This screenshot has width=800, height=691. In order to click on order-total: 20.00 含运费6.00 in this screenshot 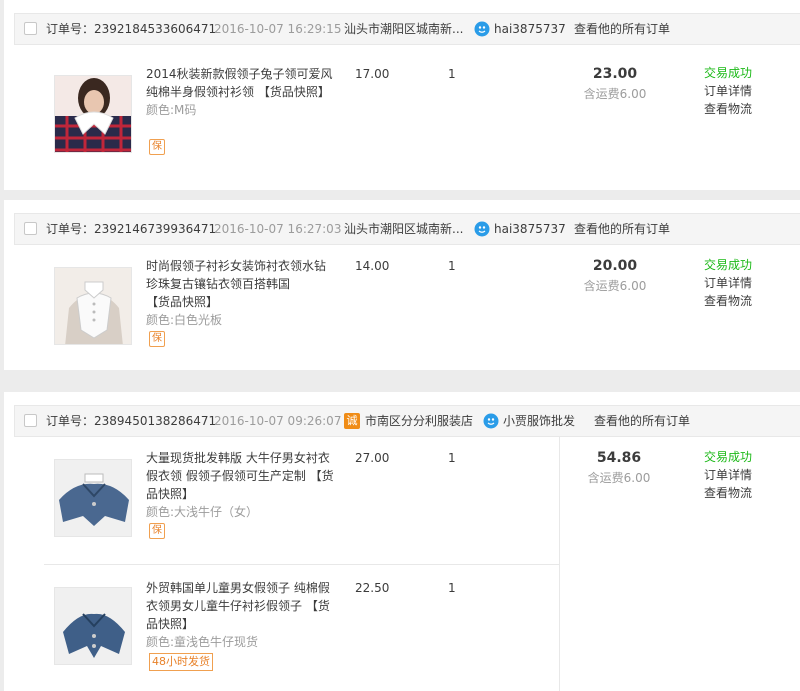, I will do `click(615, 276)`.